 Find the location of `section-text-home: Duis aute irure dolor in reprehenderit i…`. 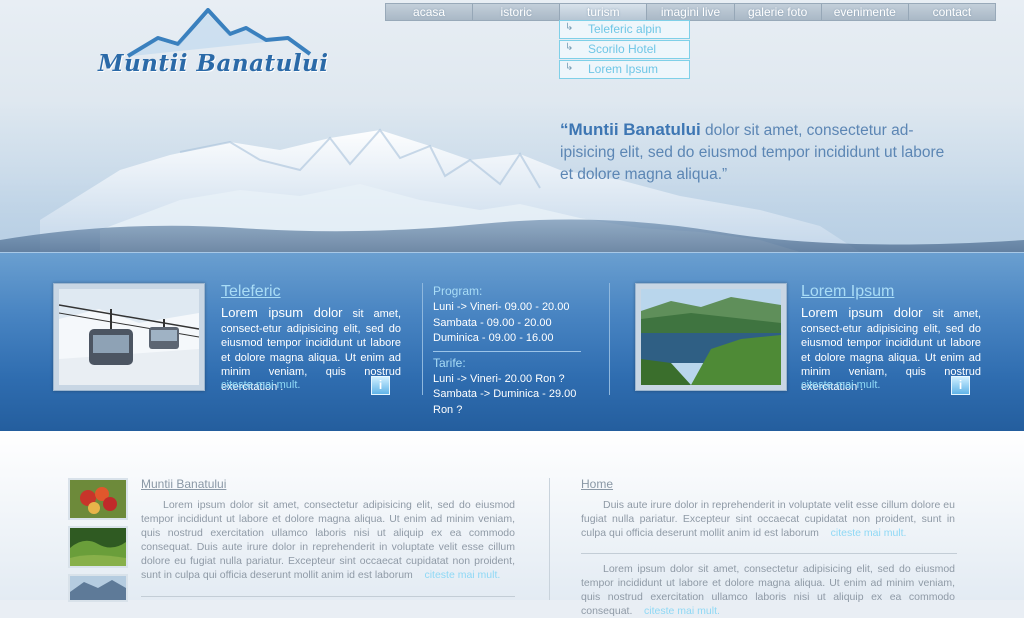

section-text-home: Duis aute irure dolor in reprehenderit i… is located at coordinates (768, 519).